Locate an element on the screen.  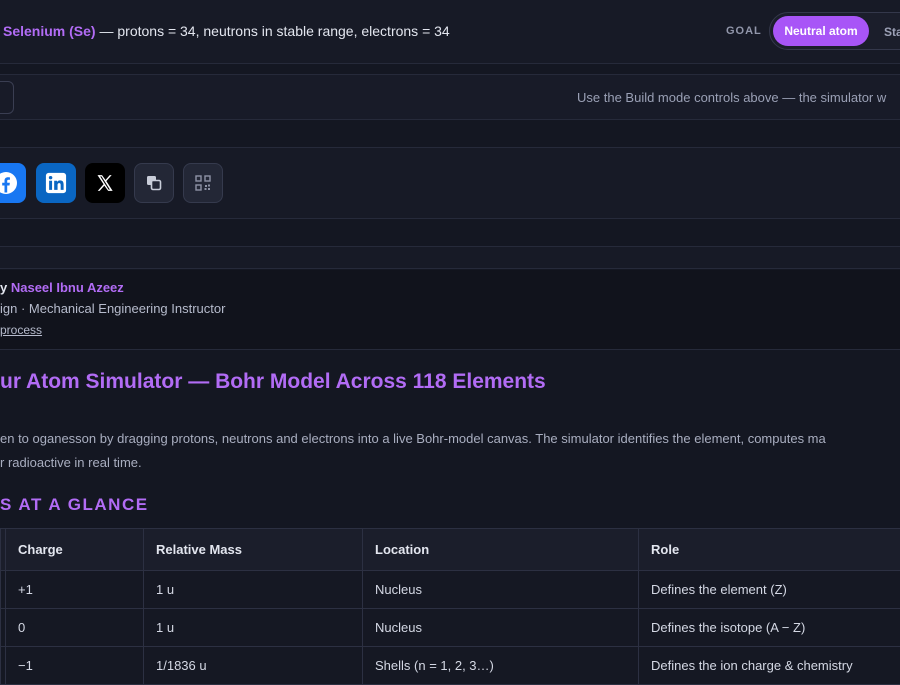
author-prefix: y is located at coordinates (5, 287).